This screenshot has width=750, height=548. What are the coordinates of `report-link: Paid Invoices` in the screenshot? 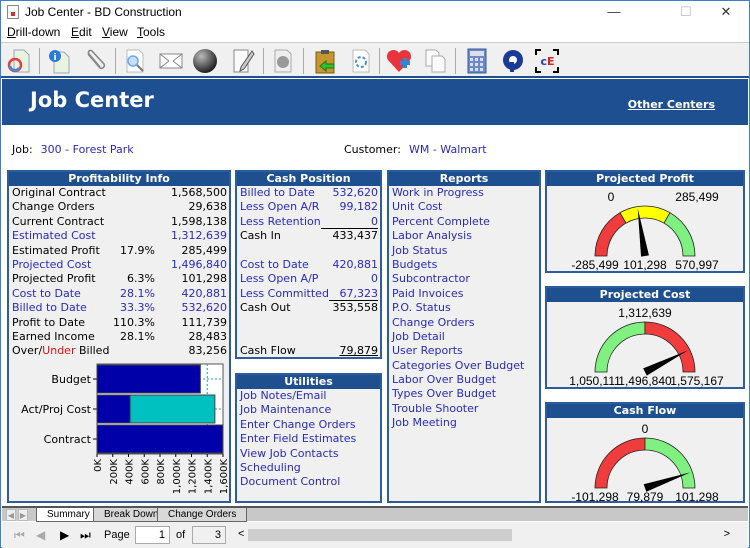 It's located at (464, 294).